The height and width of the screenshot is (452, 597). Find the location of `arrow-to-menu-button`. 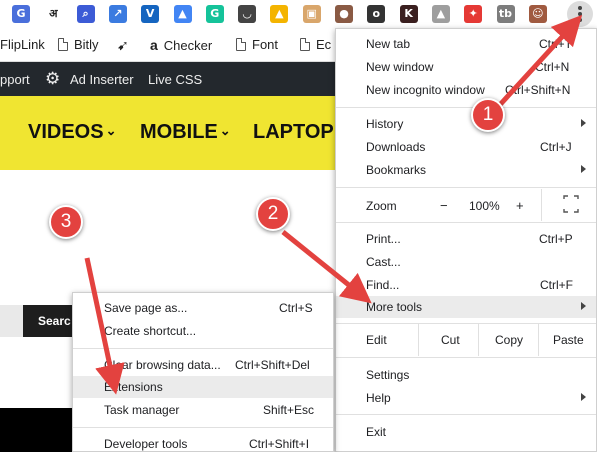

arrow-to-menu-button is located at coordinates (539, 62).